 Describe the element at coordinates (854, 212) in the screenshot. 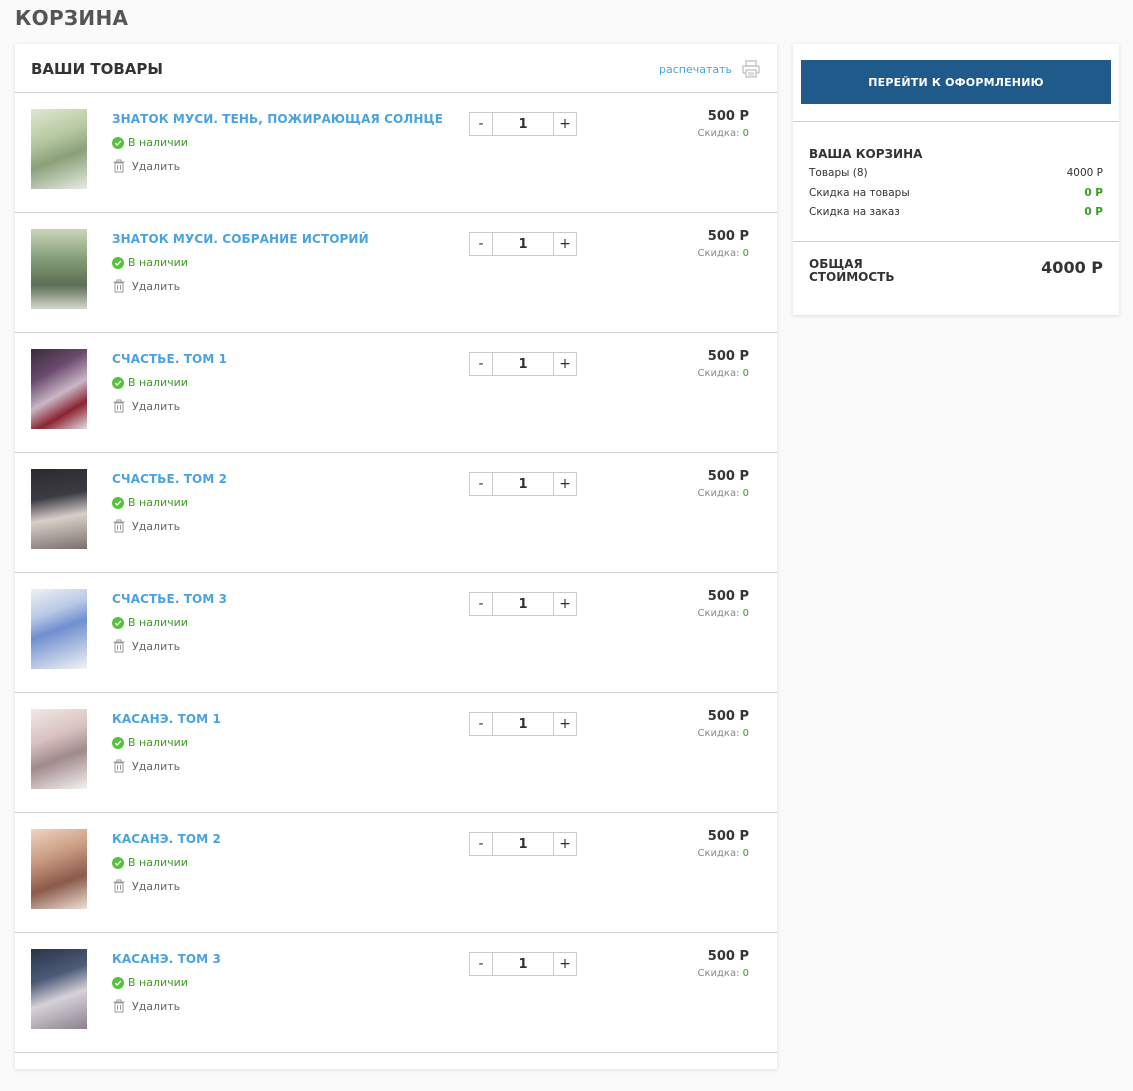

I see `order-discount-label: Скидка на заказ` at that location.